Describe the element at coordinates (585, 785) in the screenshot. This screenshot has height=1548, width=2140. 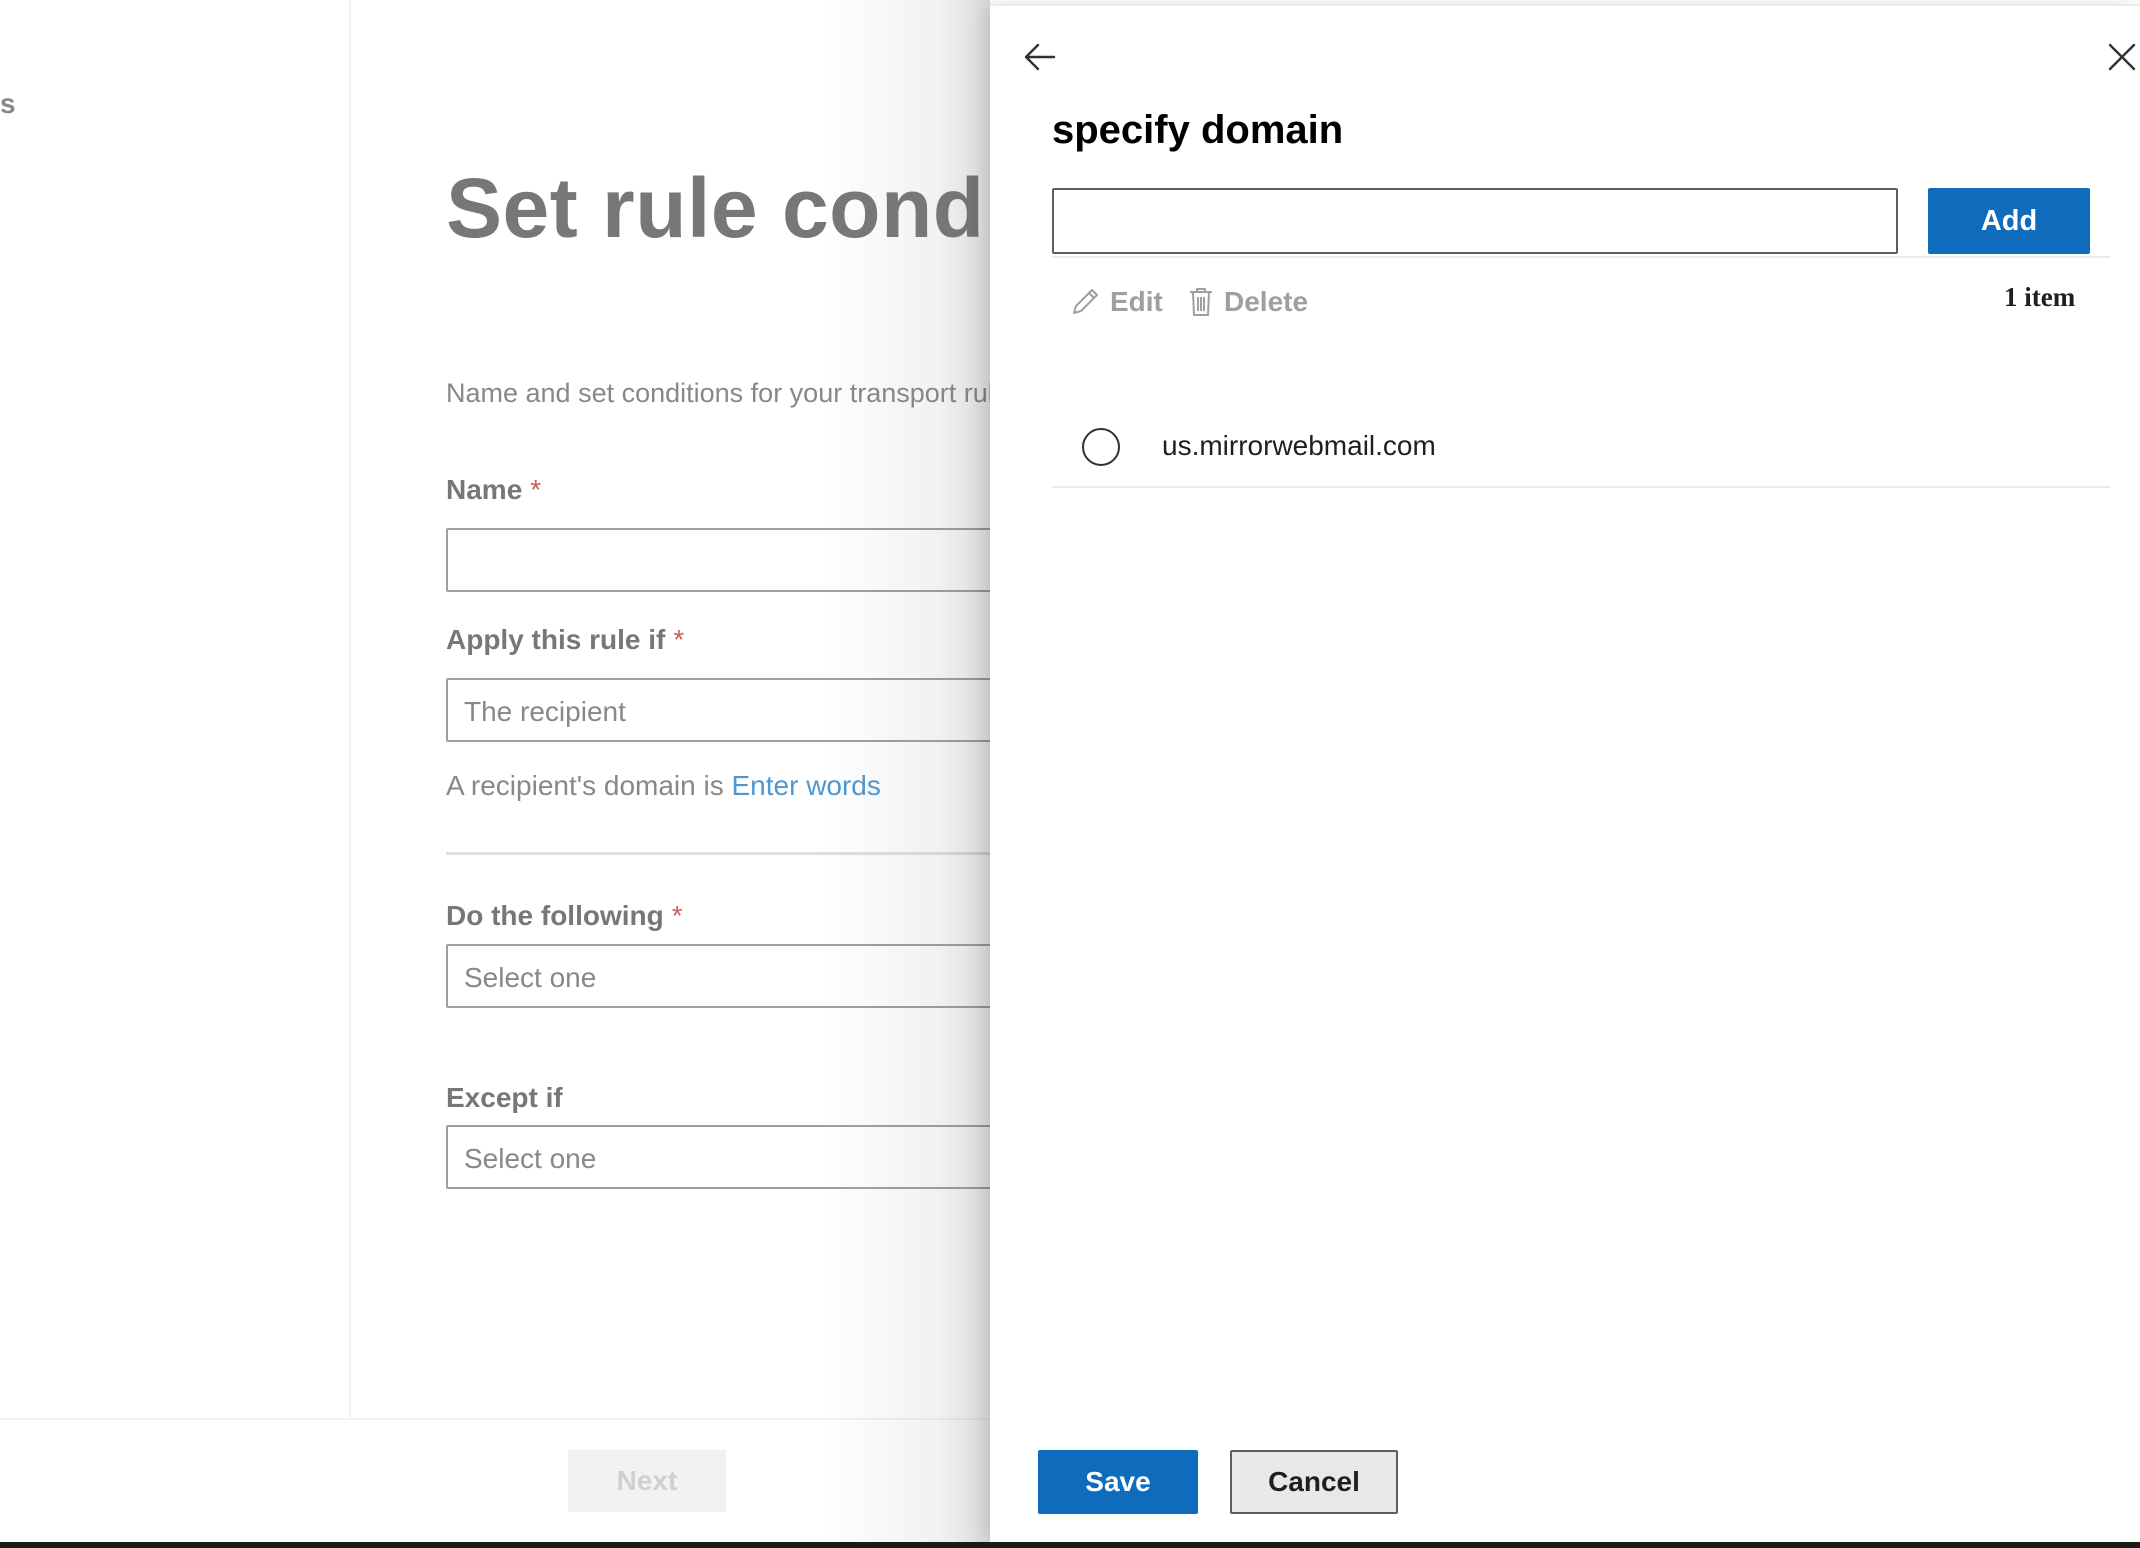
I see `condition-prefix: A recipient's domain is` at that location.